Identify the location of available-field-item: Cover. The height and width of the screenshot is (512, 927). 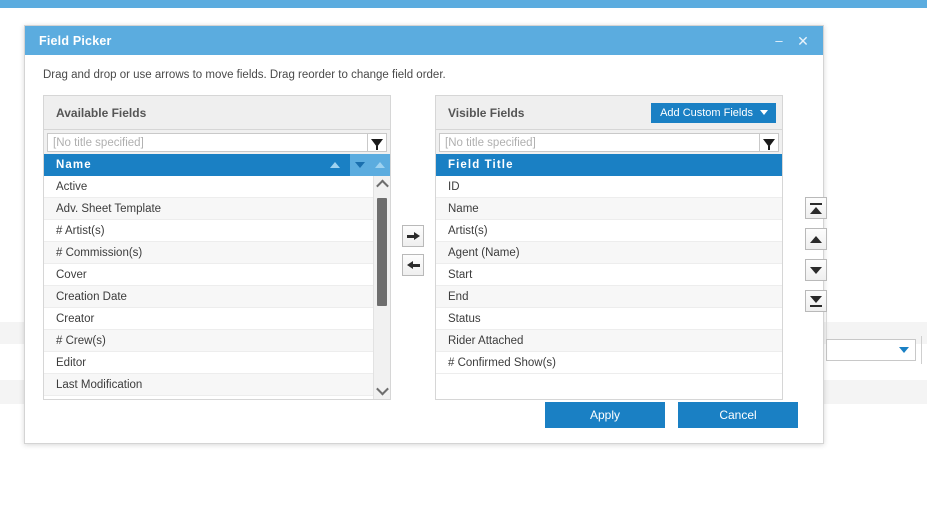
(208, 275).